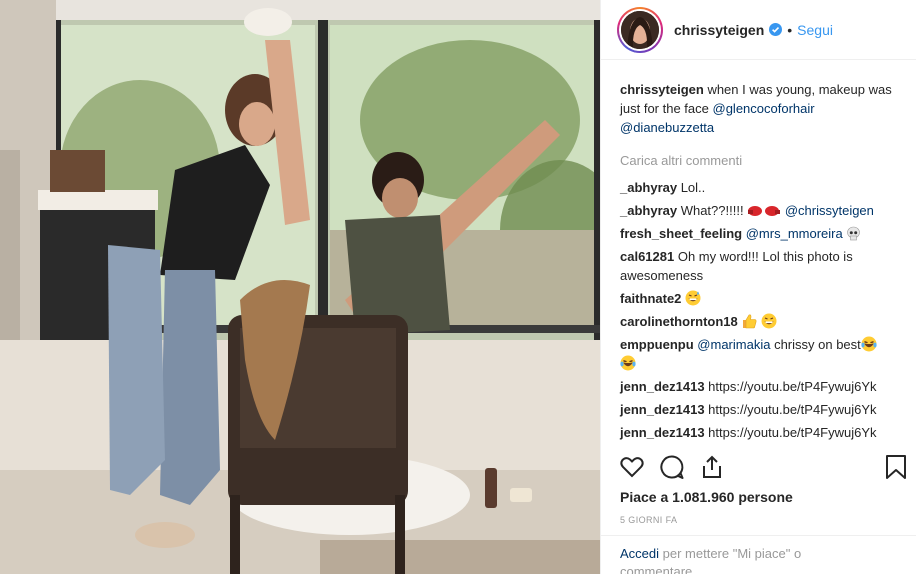 The image size is (916, 574). What do you see at coordinates (766, 469) in the screenshot?
I see `action-bar` at bounding box center [766, 469].